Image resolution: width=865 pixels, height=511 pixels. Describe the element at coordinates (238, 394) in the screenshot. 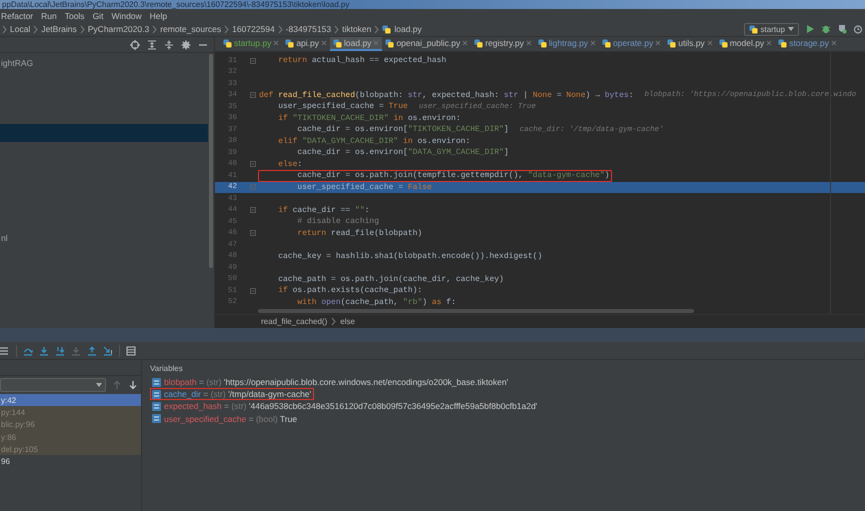

I see `variable-entry: cache_dir = (str) '/tmp/data-gym-cache'` at that location.